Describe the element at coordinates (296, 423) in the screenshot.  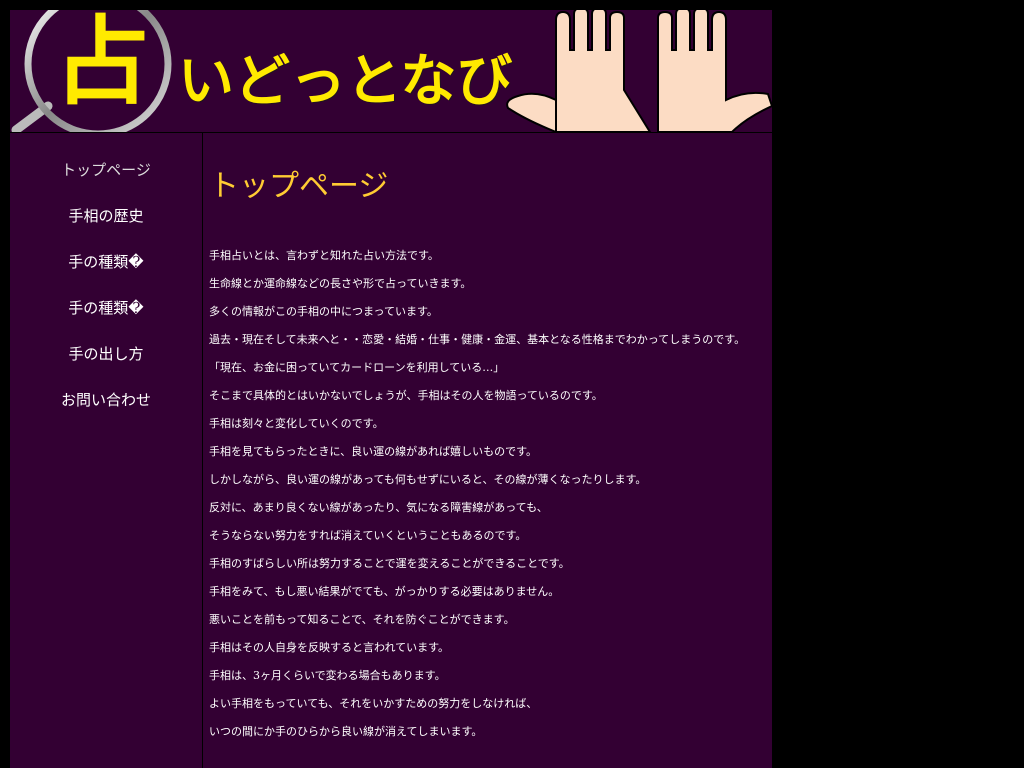
I see `paragraph: 手相は刻々と変化していくのです。` at that location.